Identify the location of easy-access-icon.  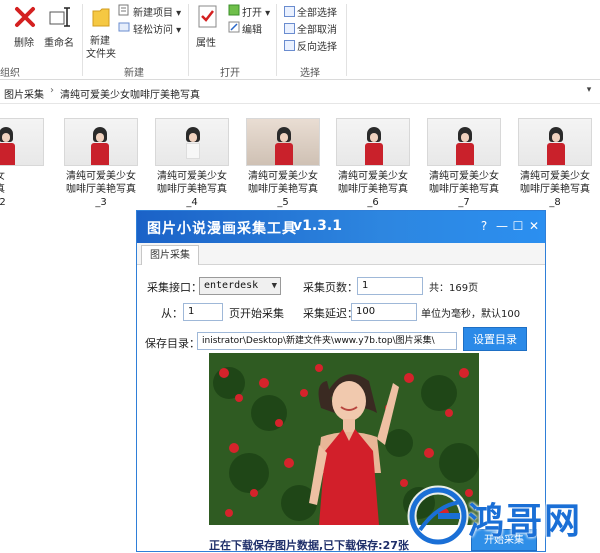
(124, 28).